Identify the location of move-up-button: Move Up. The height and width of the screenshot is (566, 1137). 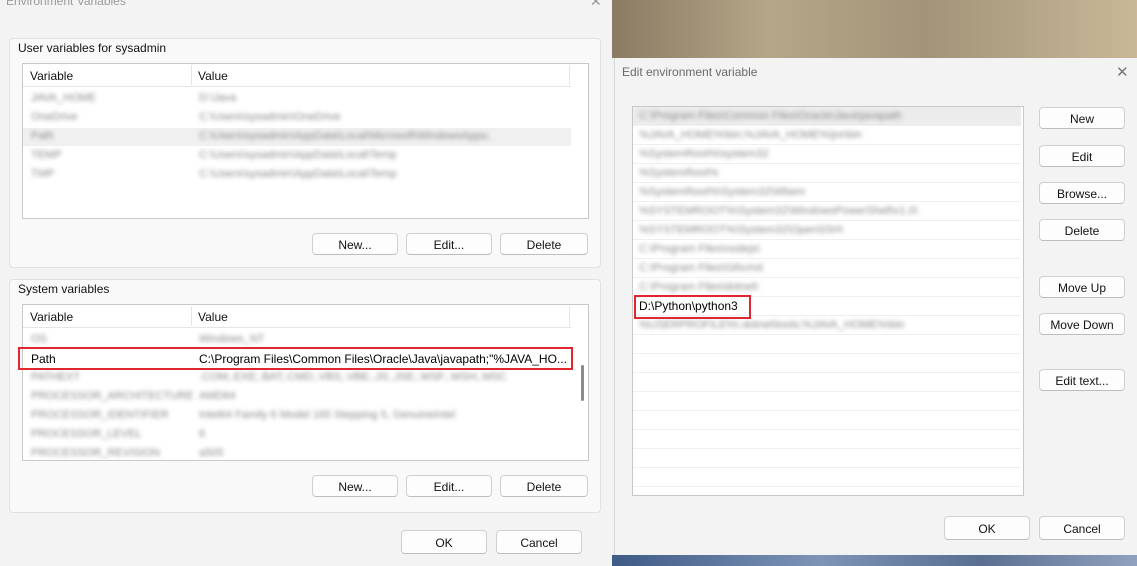
(1082, 287).